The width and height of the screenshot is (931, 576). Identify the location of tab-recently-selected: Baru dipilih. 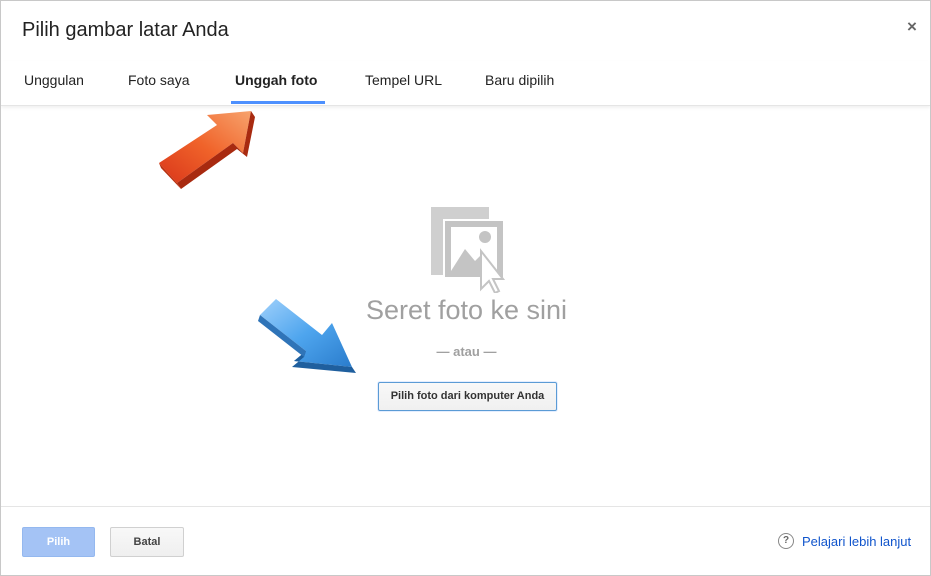
(519, 88).